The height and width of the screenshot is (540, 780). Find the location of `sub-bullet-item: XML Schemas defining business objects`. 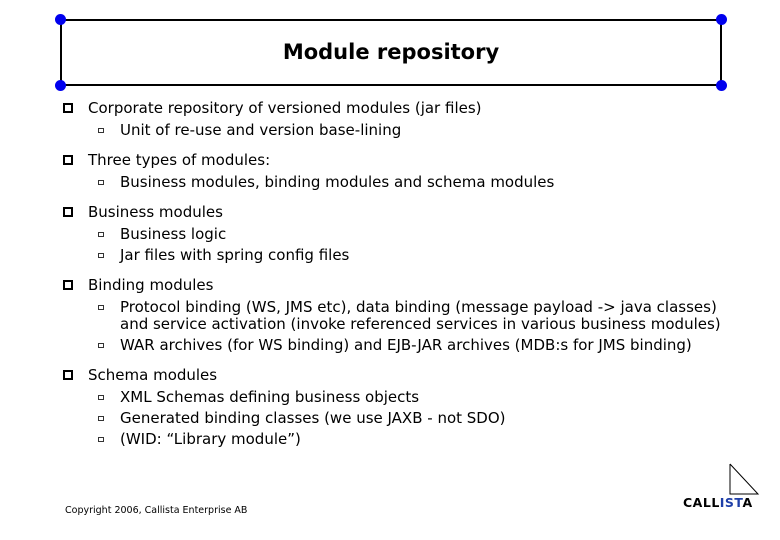

sub-bullet-item: XML Schemas defining business objects is located at coordinates (393, 397).